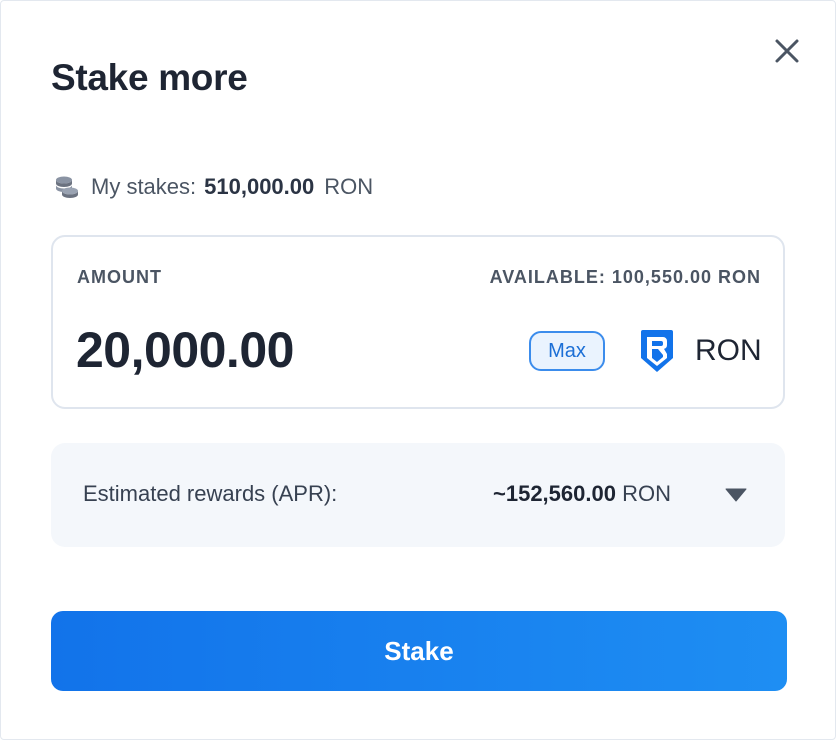 The height and width of the screenshot is (740, 836). Describe the element at coordinates (259, 186) in the screenshot. I see `my-stakes-value: 510,000.00` at that location.